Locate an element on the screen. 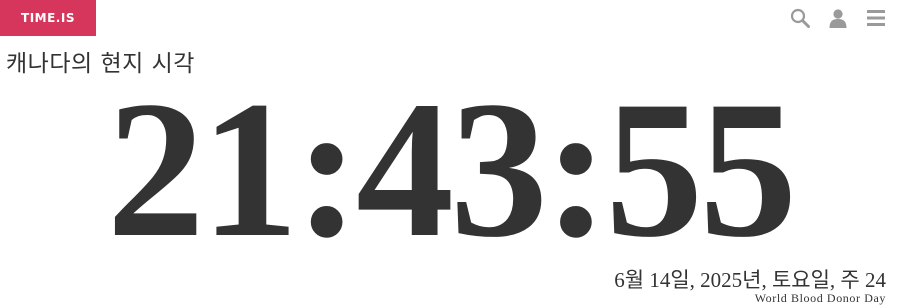  account-button is located at coordinates (838, 18).